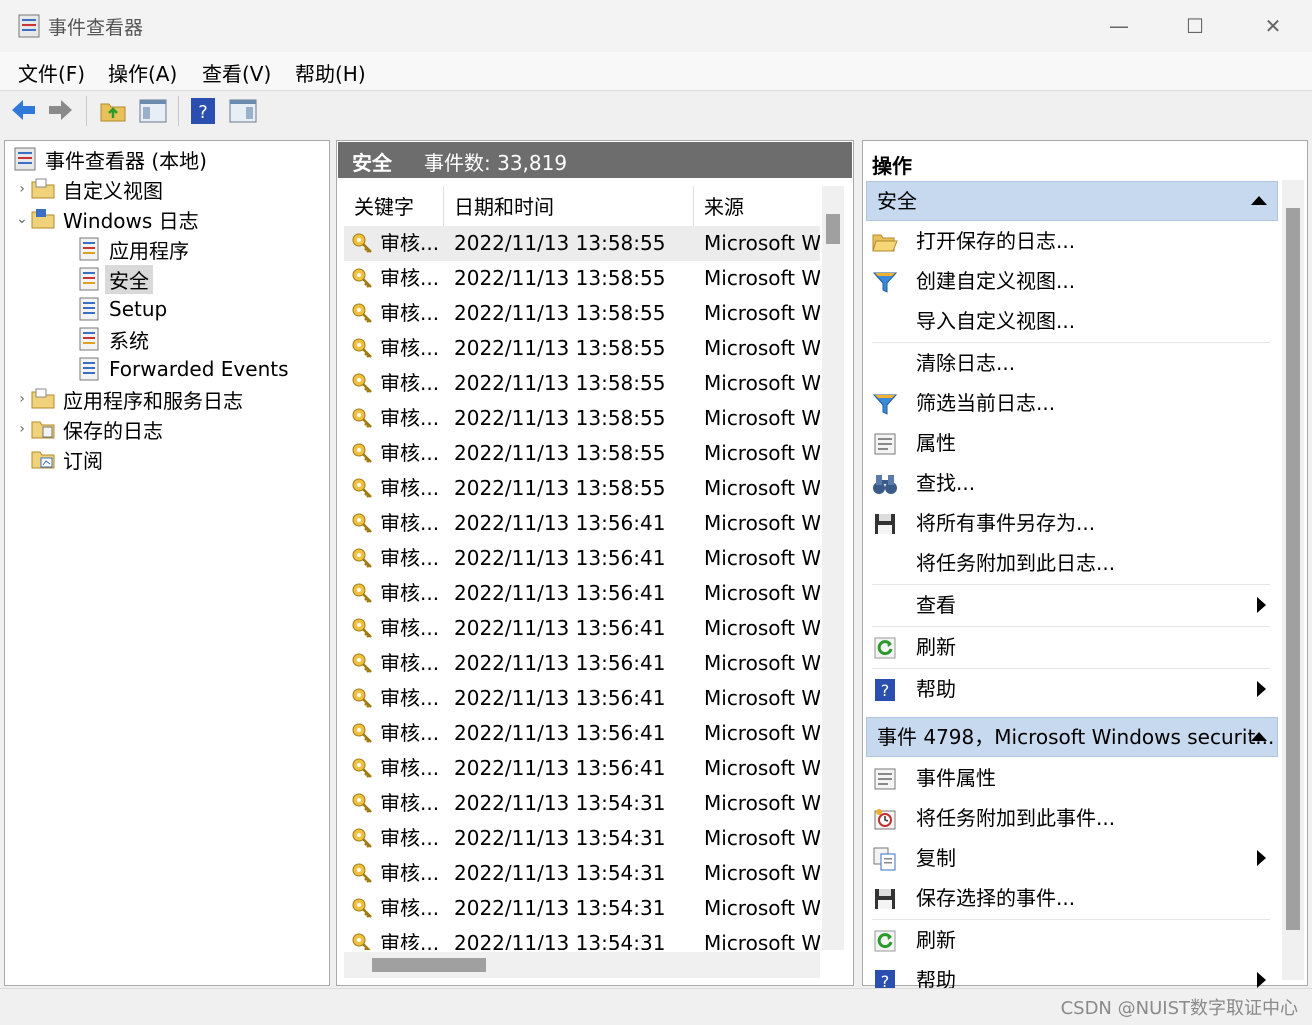 Image resolution: width=1312 pixels, height=1025 pixels. I want to click on save-icon, so click(885, 899).